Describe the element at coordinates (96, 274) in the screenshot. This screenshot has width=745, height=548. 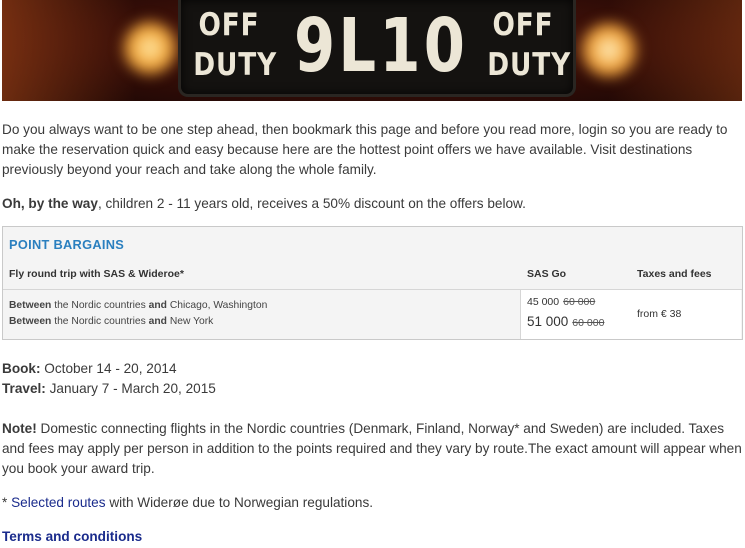
I see `route-column-header: Fly round trip with SAS & Wideroe*` at that location.